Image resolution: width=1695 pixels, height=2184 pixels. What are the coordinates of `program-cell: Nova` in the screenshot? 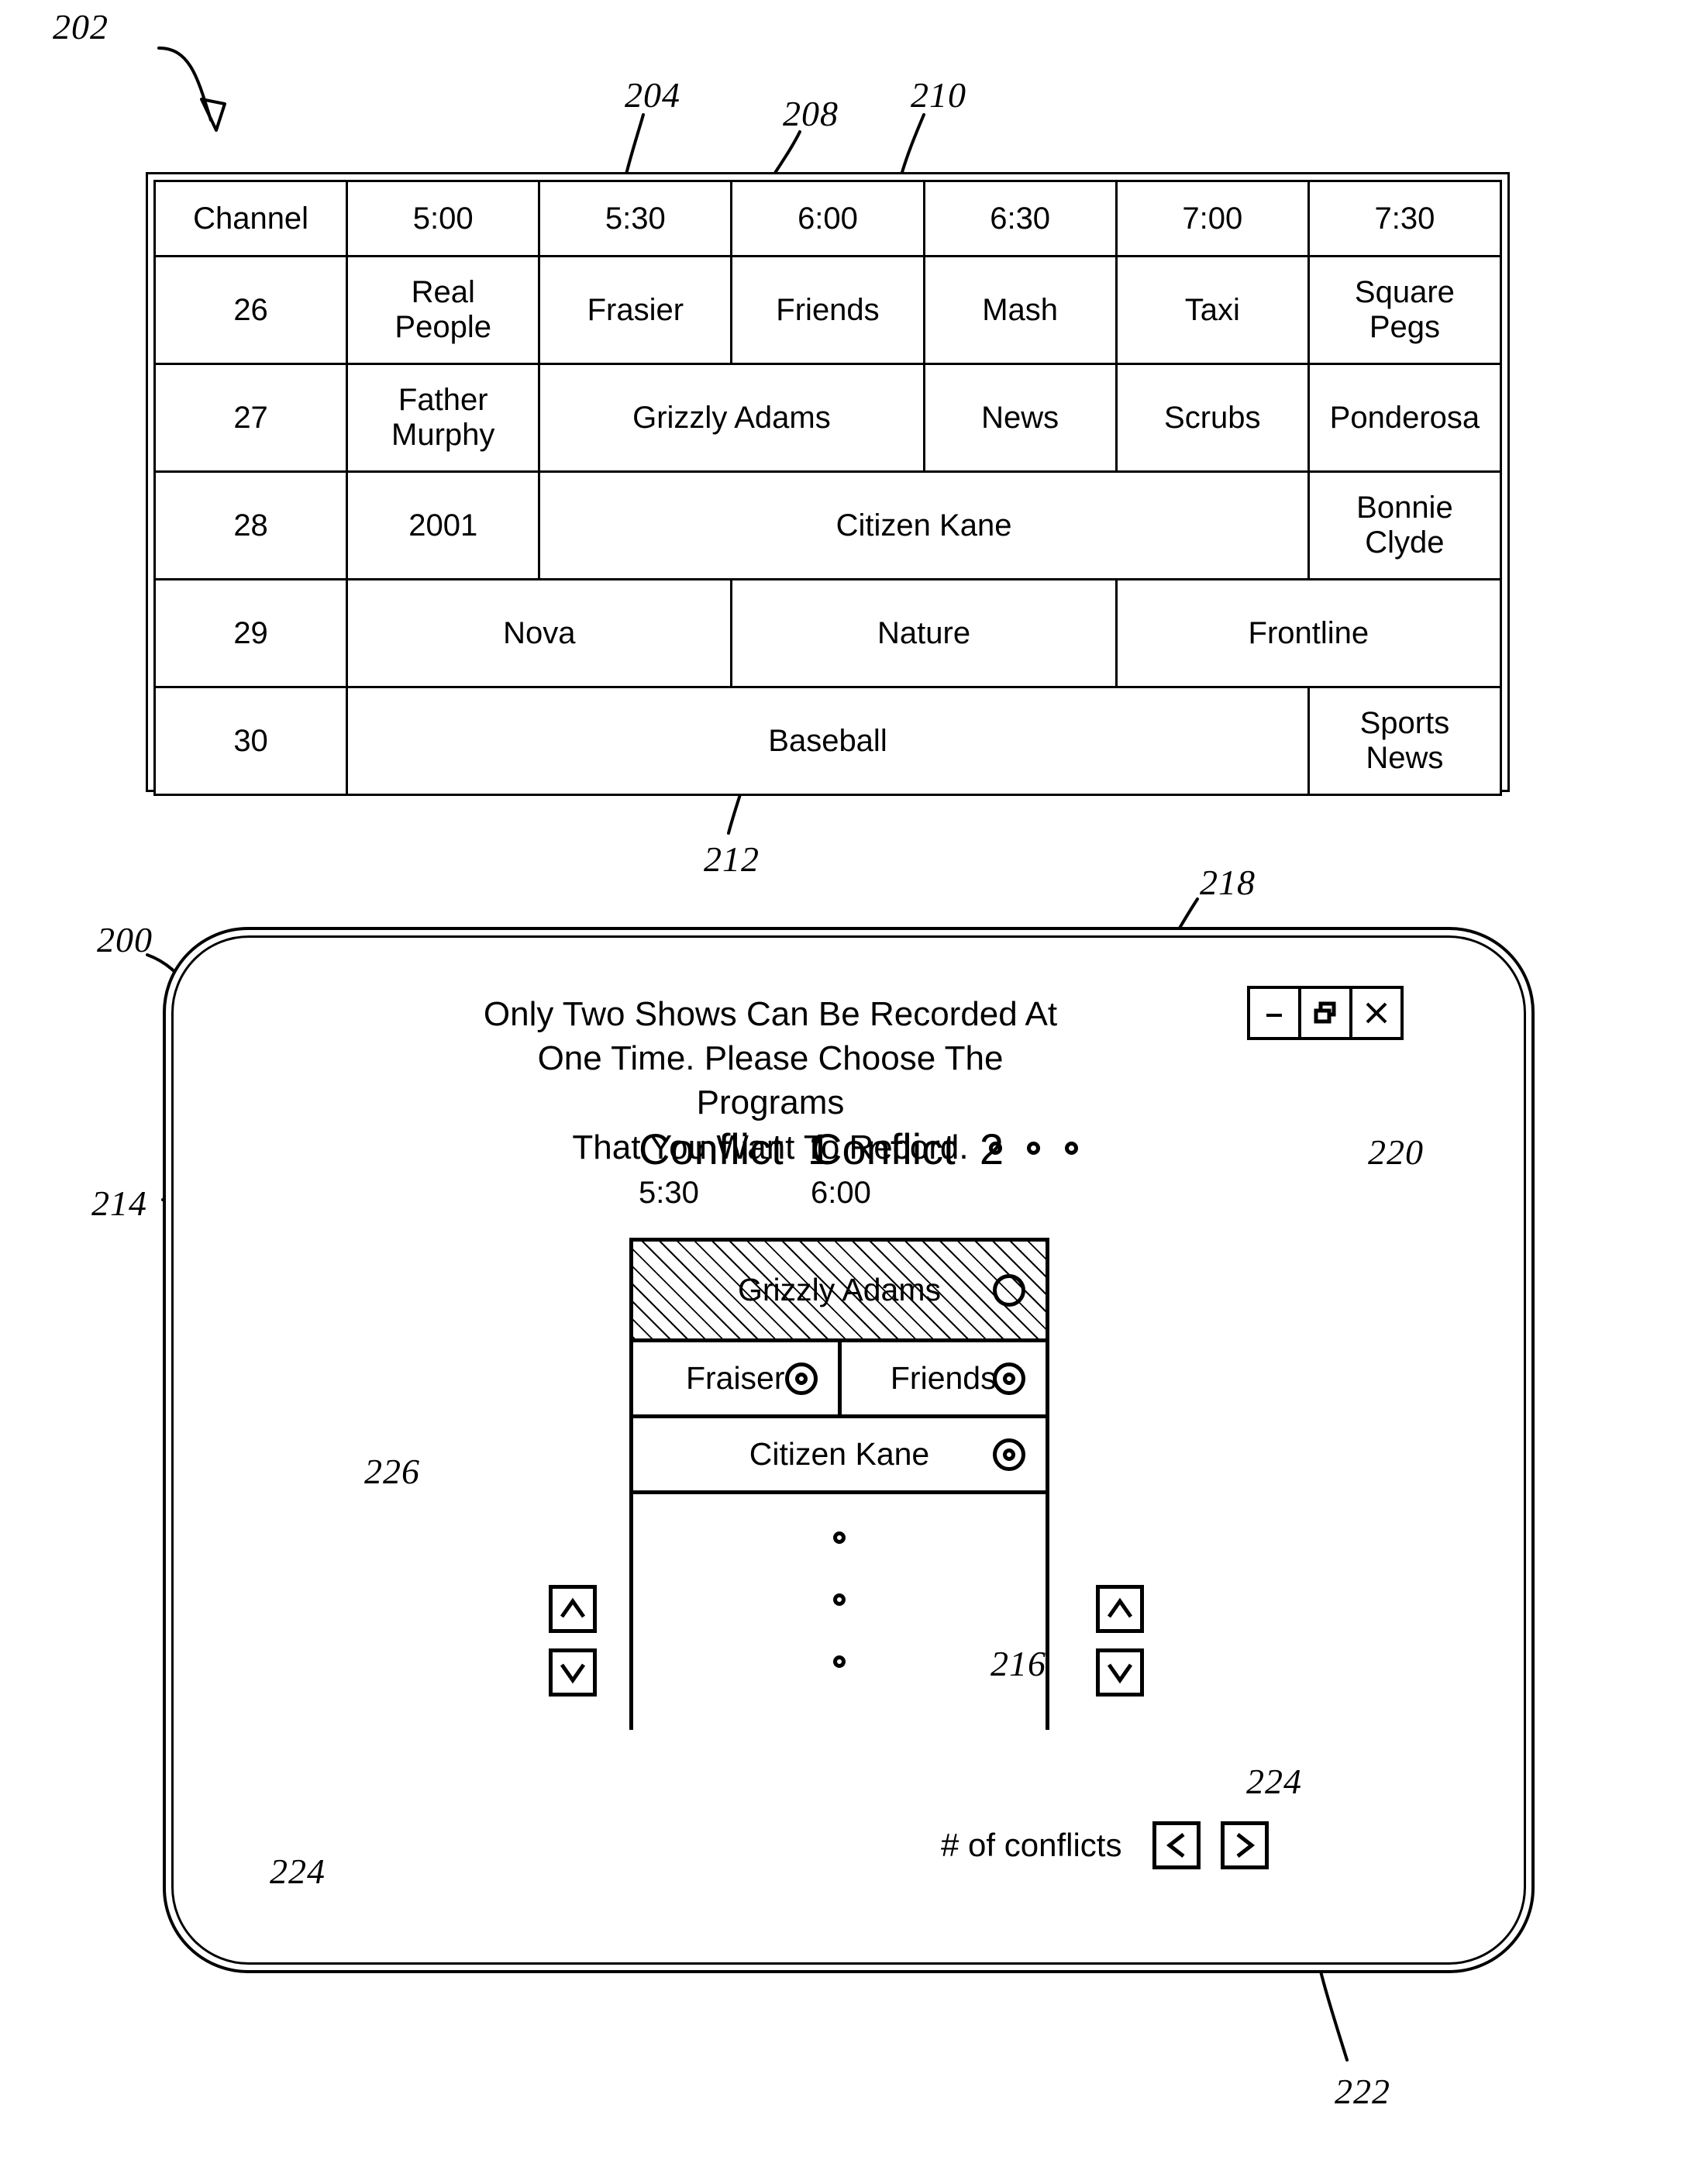 It's located at (539, 633).